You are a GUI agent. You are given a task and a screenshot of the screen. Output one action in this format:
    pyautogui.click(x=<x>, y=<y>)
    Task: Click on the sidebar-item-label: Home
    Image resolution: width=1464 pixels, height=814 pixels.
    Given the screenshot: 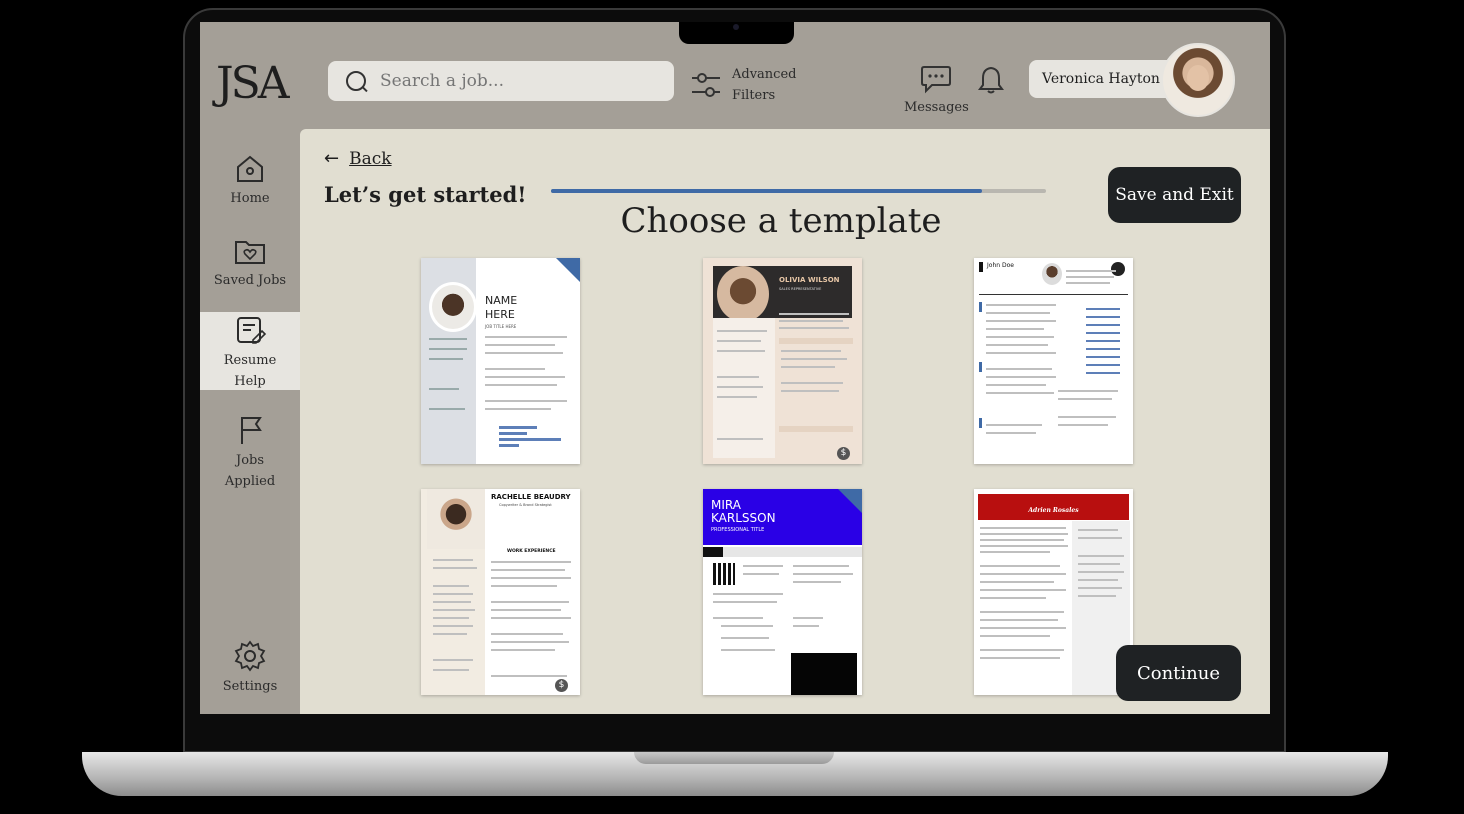 What is the action you would take?
    pyautogui.click(x=250, y=198)
    